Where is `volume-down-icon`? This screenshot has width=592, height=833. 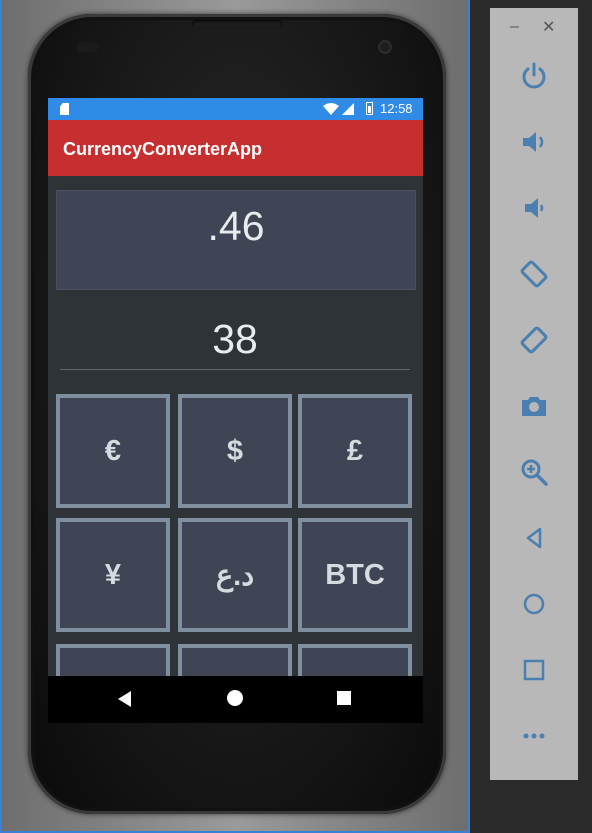 volume-down-icon is located at coordinates (534, 208).